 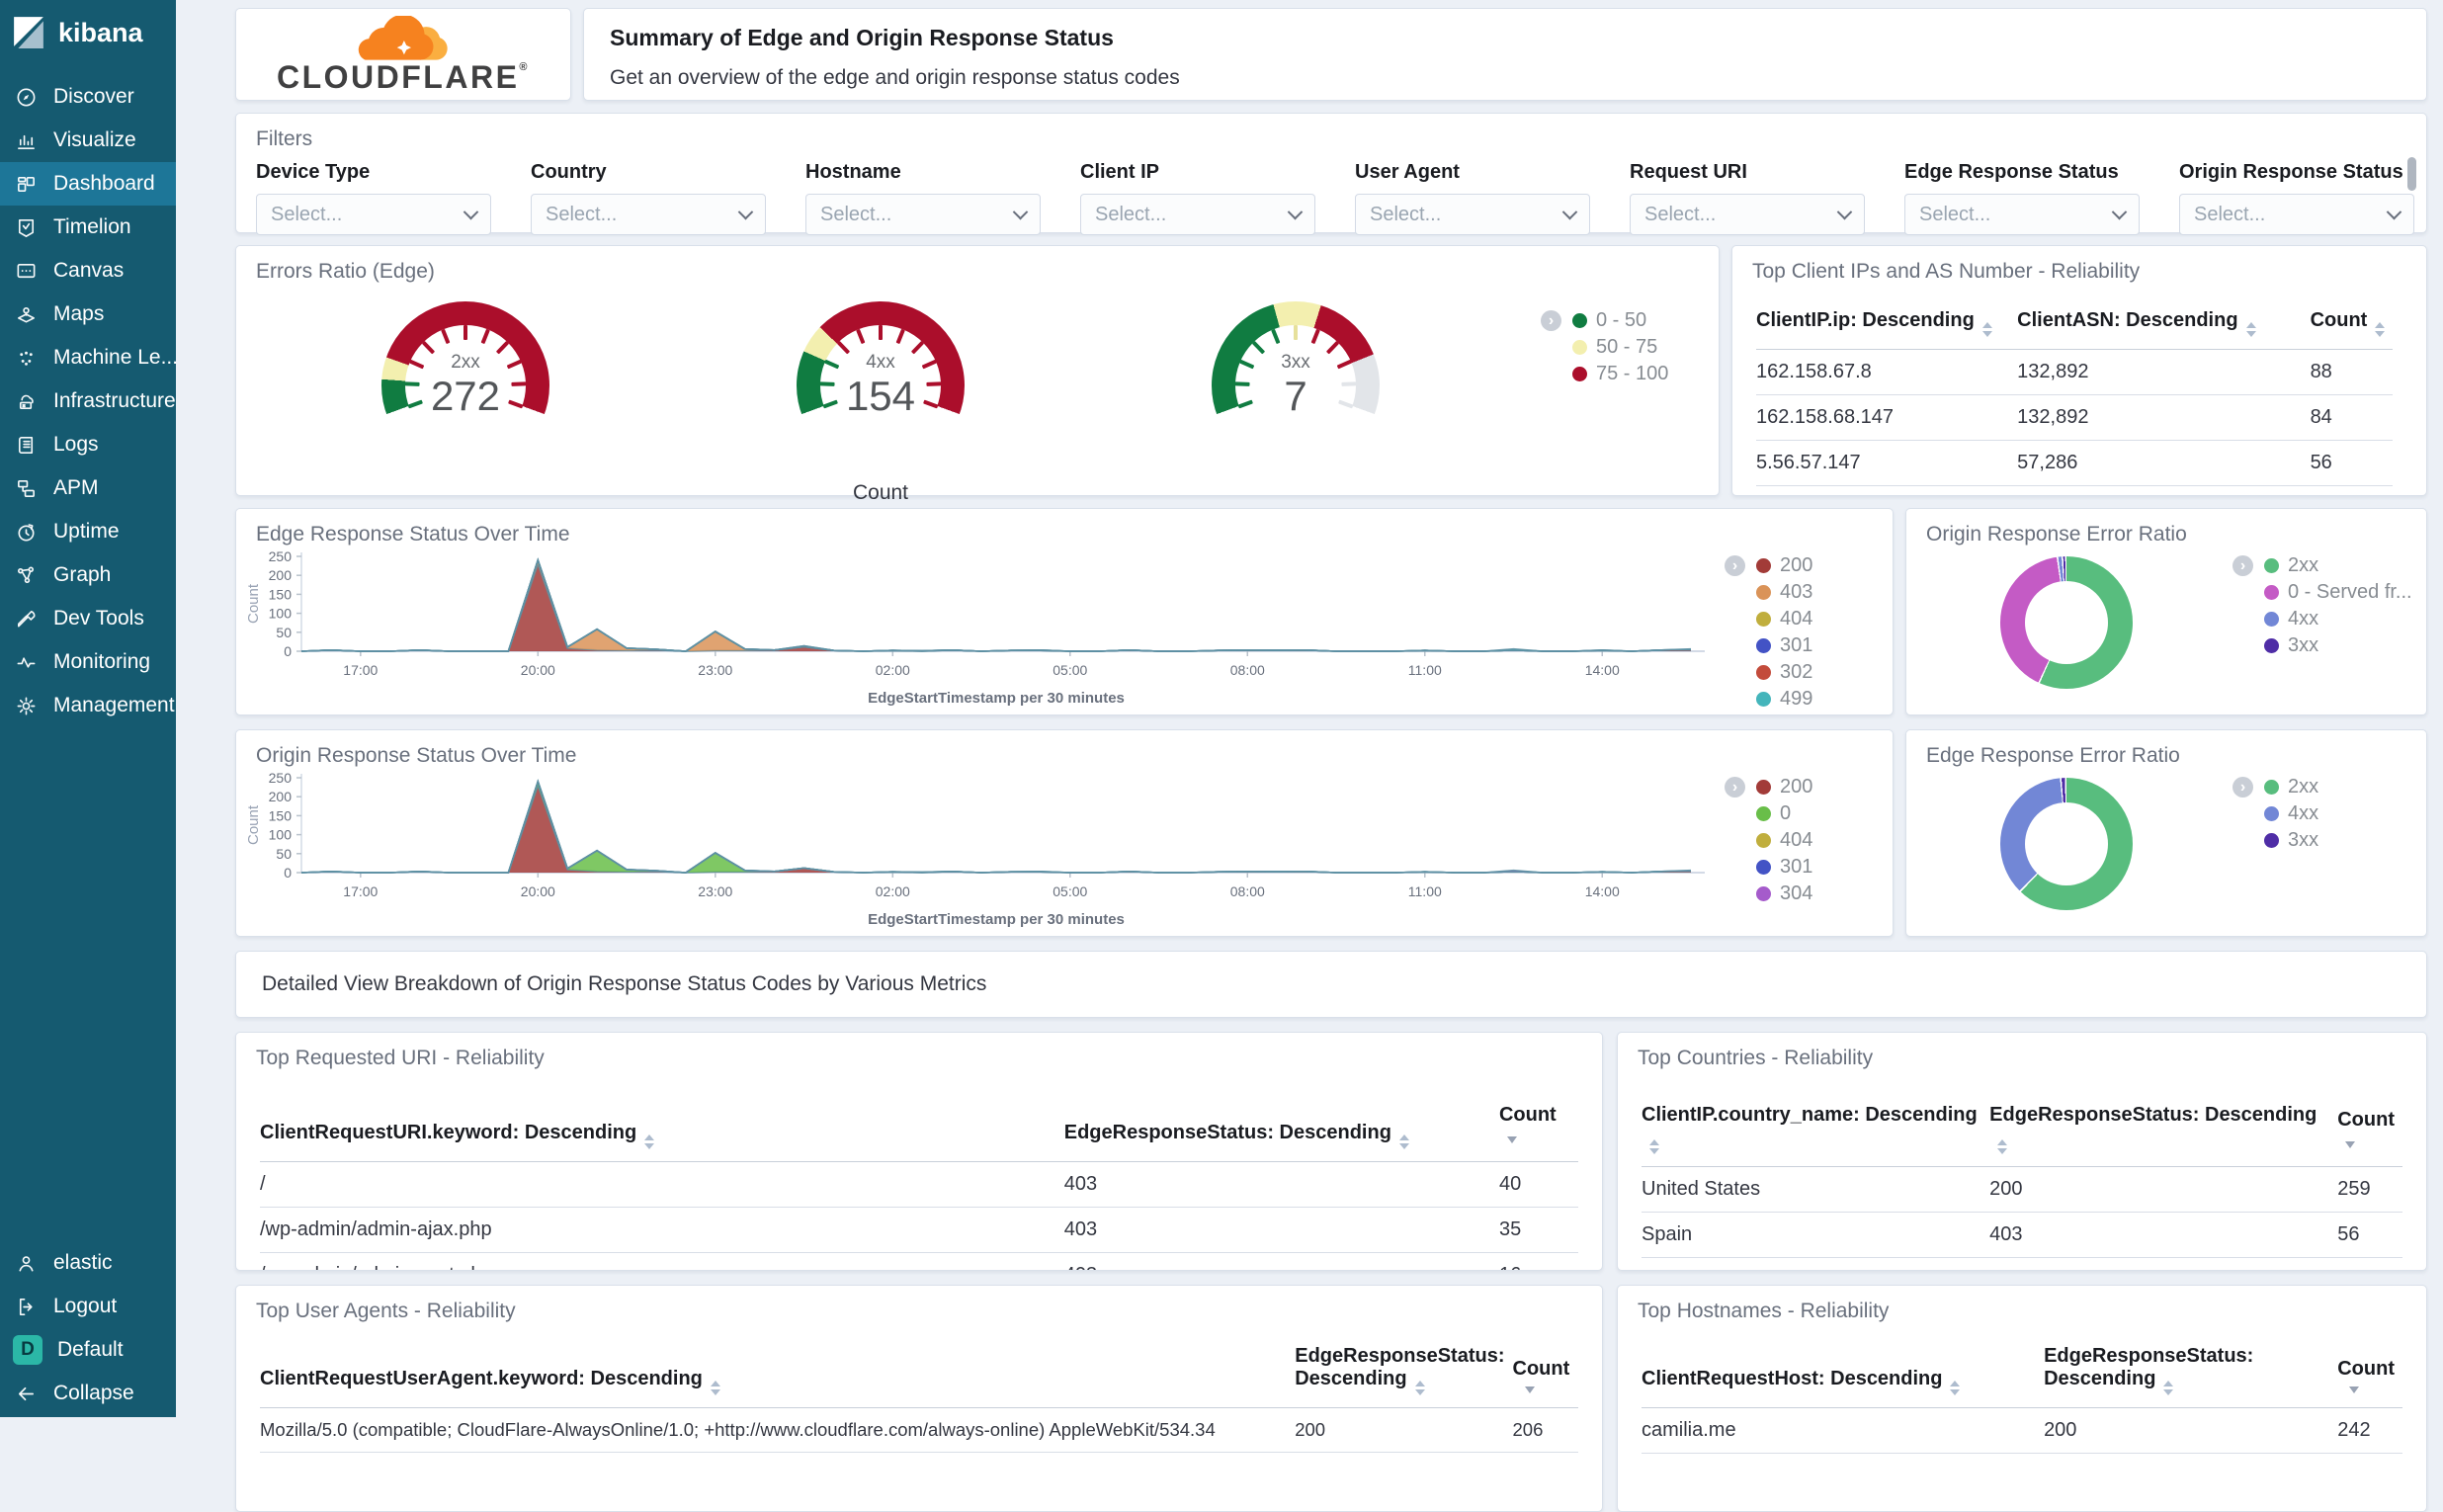 I want to click on cell: 132,892, so click(x=2164, y=372).